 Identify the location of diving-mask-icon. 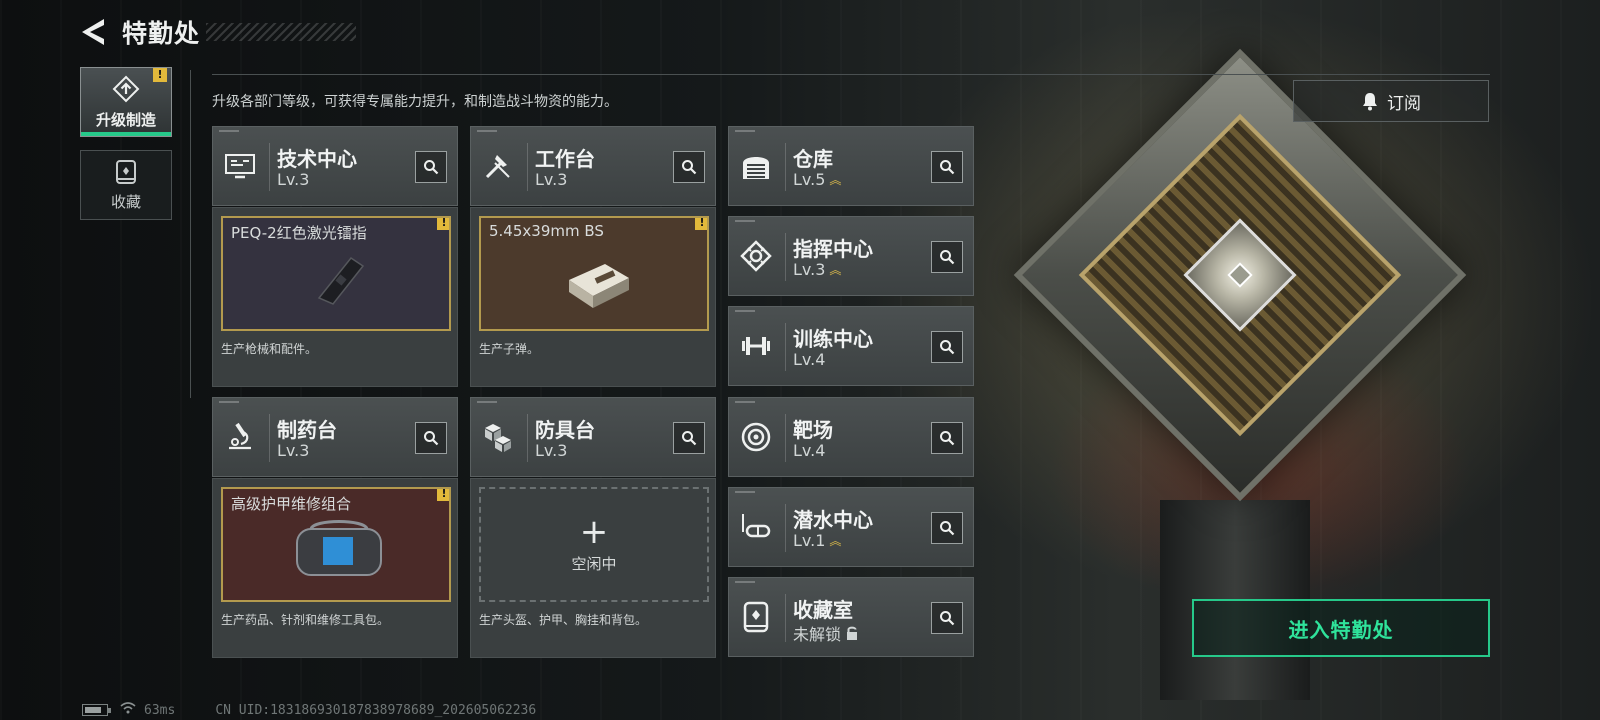
(756, 526).